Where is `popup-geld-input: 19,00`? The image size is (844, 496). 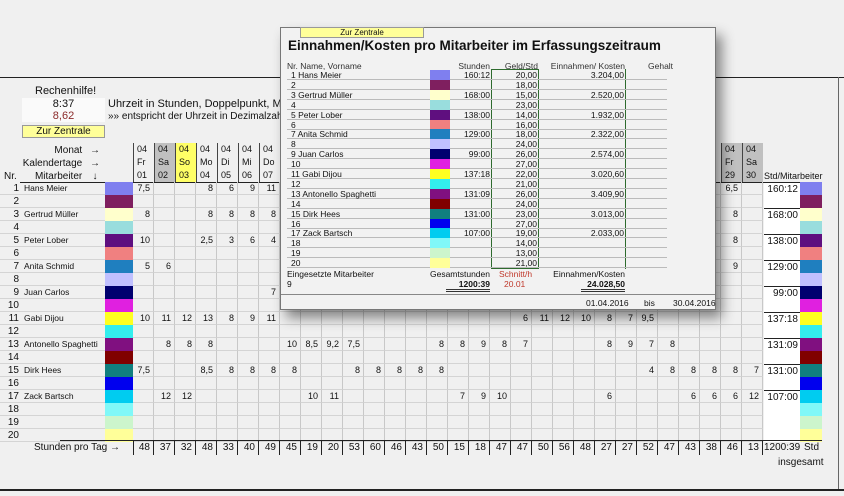
popup-geld-input: 19,00 is located at coordinates (514, 233).